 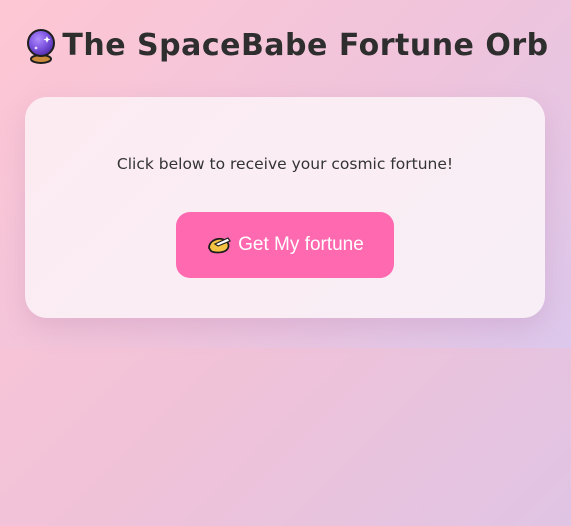 What do you see at coordinates (301, 244) in the screenshot?
I see `get-fortune-button-label: Get My fortune` at bounding box center [301, 244].